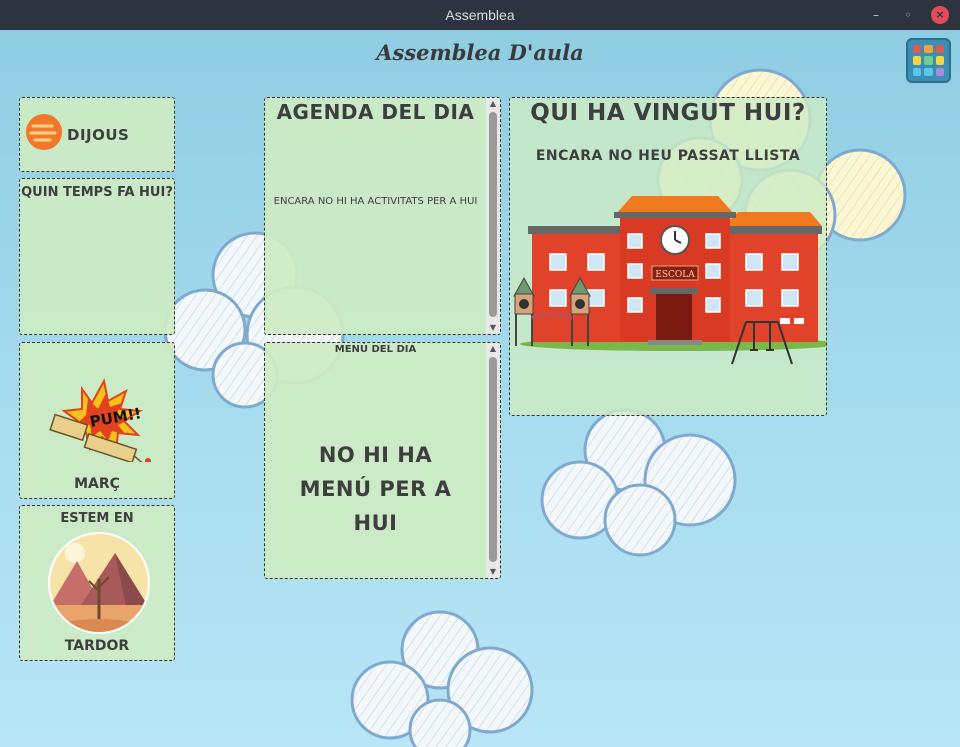 This screenshot has height=747, width=960. I want to click on school-illustration: ESCOLA, so click(669, 280).